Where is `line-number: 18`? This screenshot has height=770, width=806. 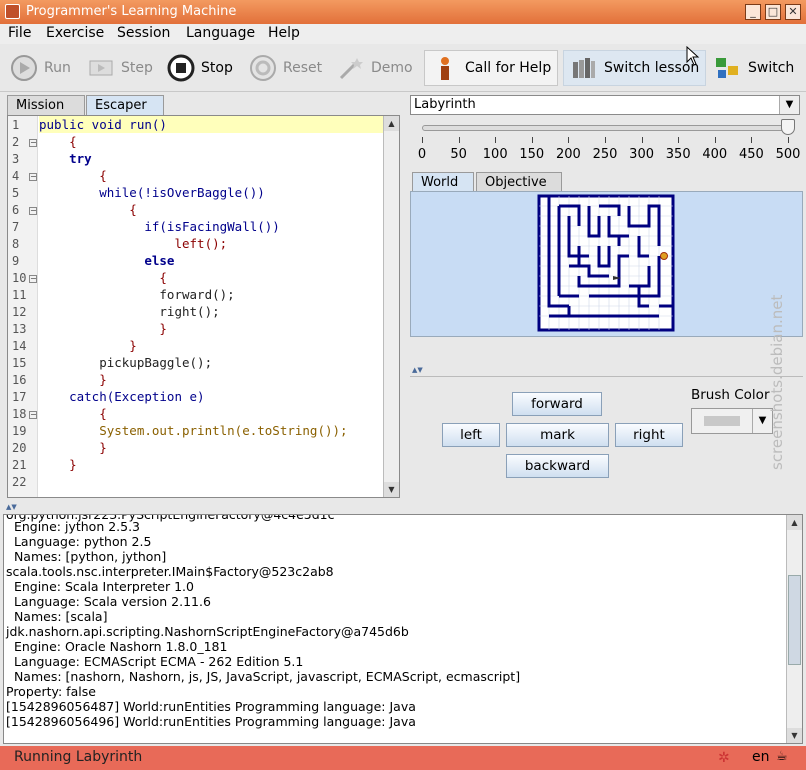
line-number: 18 is located at coordinates (19, 414).